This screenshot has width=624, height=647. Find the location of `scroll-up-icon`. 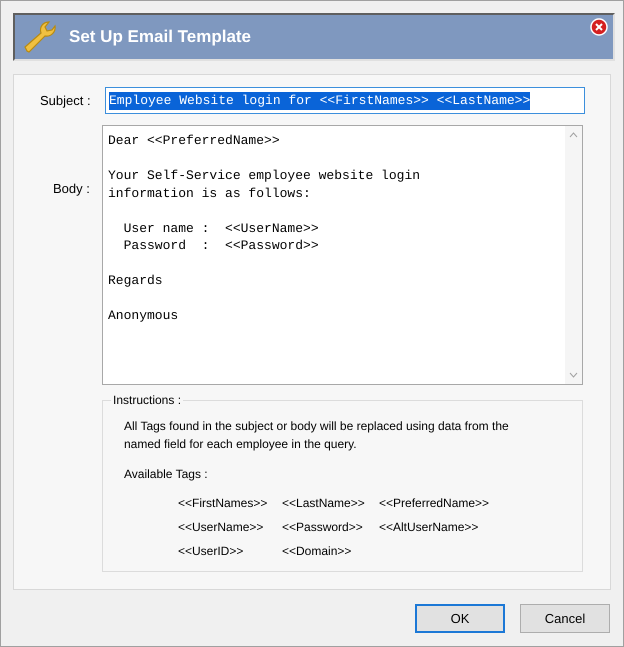

scroll-up-icon is located at coordinates (573, 135).